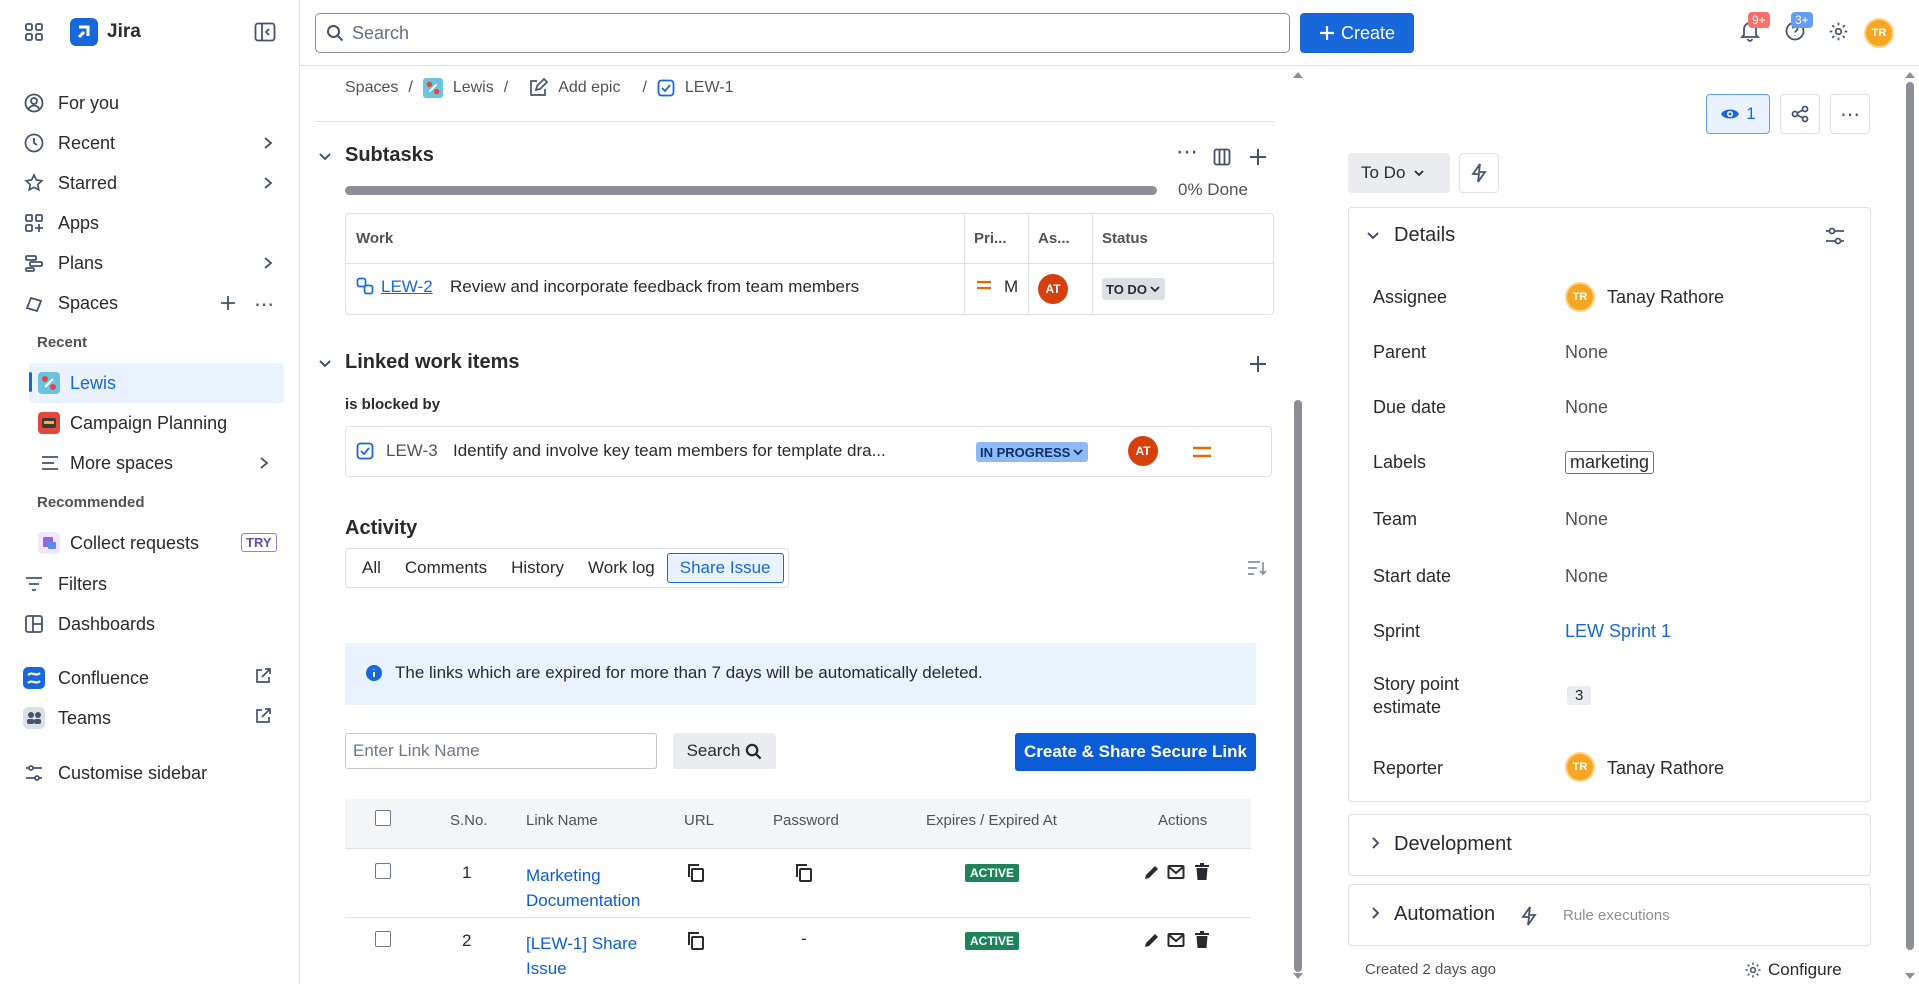  I want to click on parent-value: None, so click(1586, 352).